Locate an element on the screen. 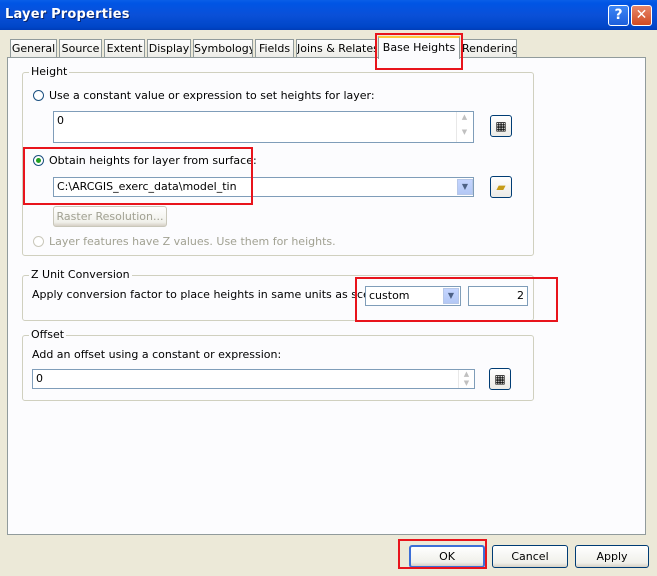 Image resolution: width=657 pixels, height=576 pixels. close-button: ✕ is located at coordinates (641, 15).